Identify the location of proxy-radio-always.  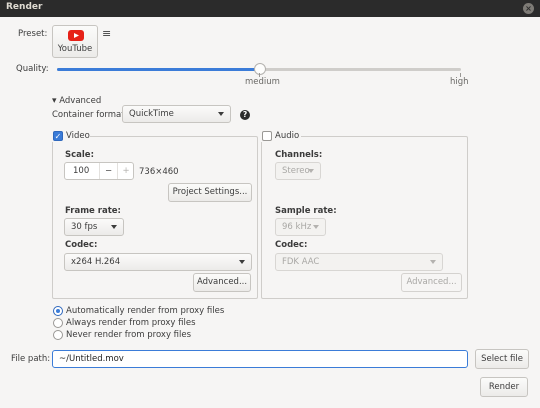
(58, 323).